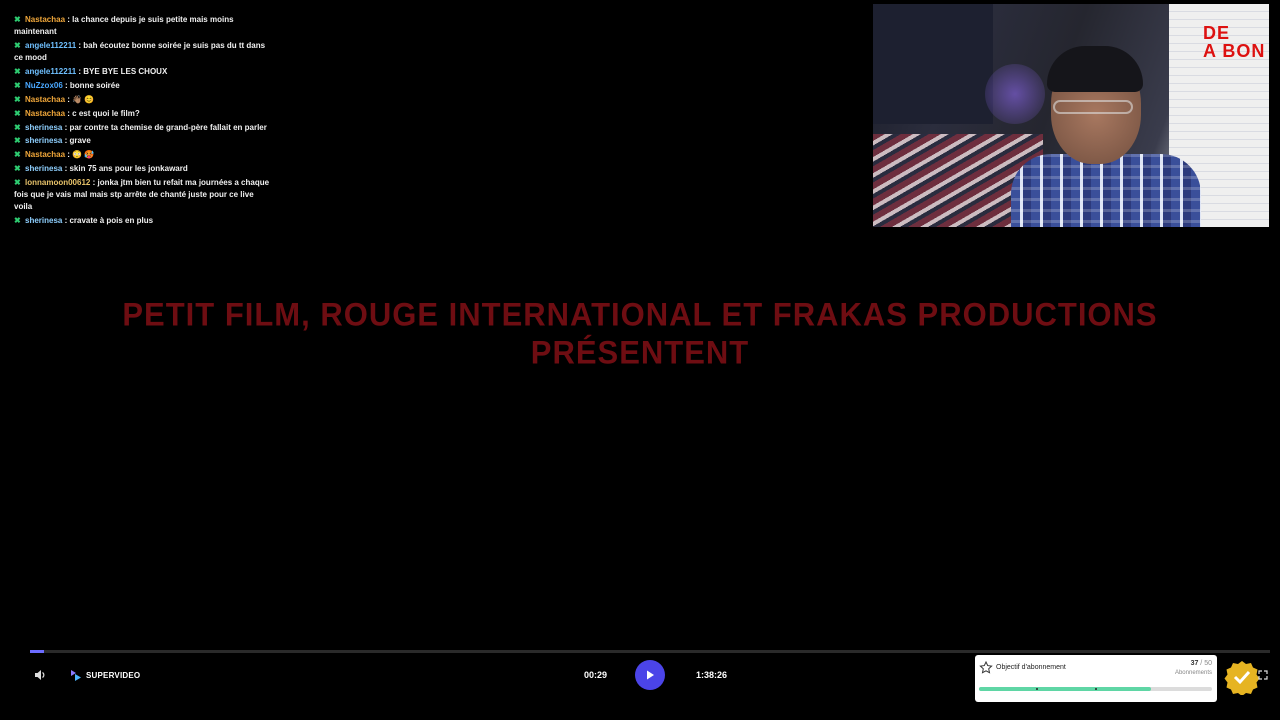 This screenshot has width=1280, height=720. Describe the element at coordinates (1201, 663) in the screenshot. I see `goal-count: 37 / 50` at that location.